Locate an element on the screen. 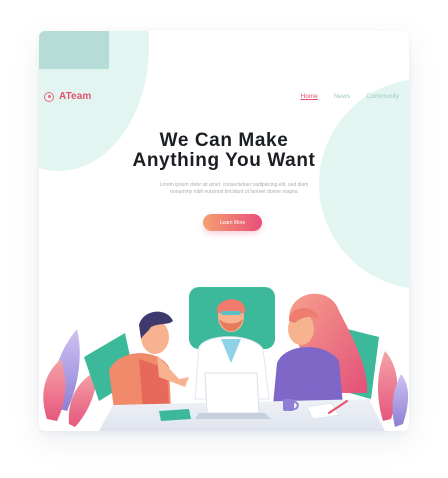 This screenshot has width=448, height=478. nav-menu: Home News Community is located at coordinates (350, 96).